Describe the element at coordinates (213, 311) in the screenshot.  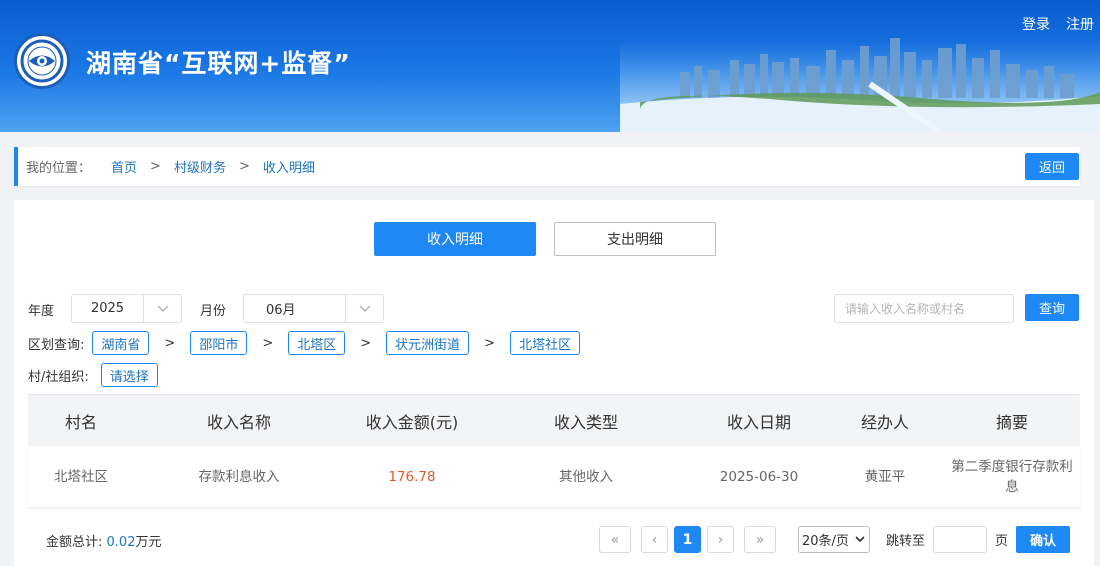
I see `month-label: 月份` at that location.